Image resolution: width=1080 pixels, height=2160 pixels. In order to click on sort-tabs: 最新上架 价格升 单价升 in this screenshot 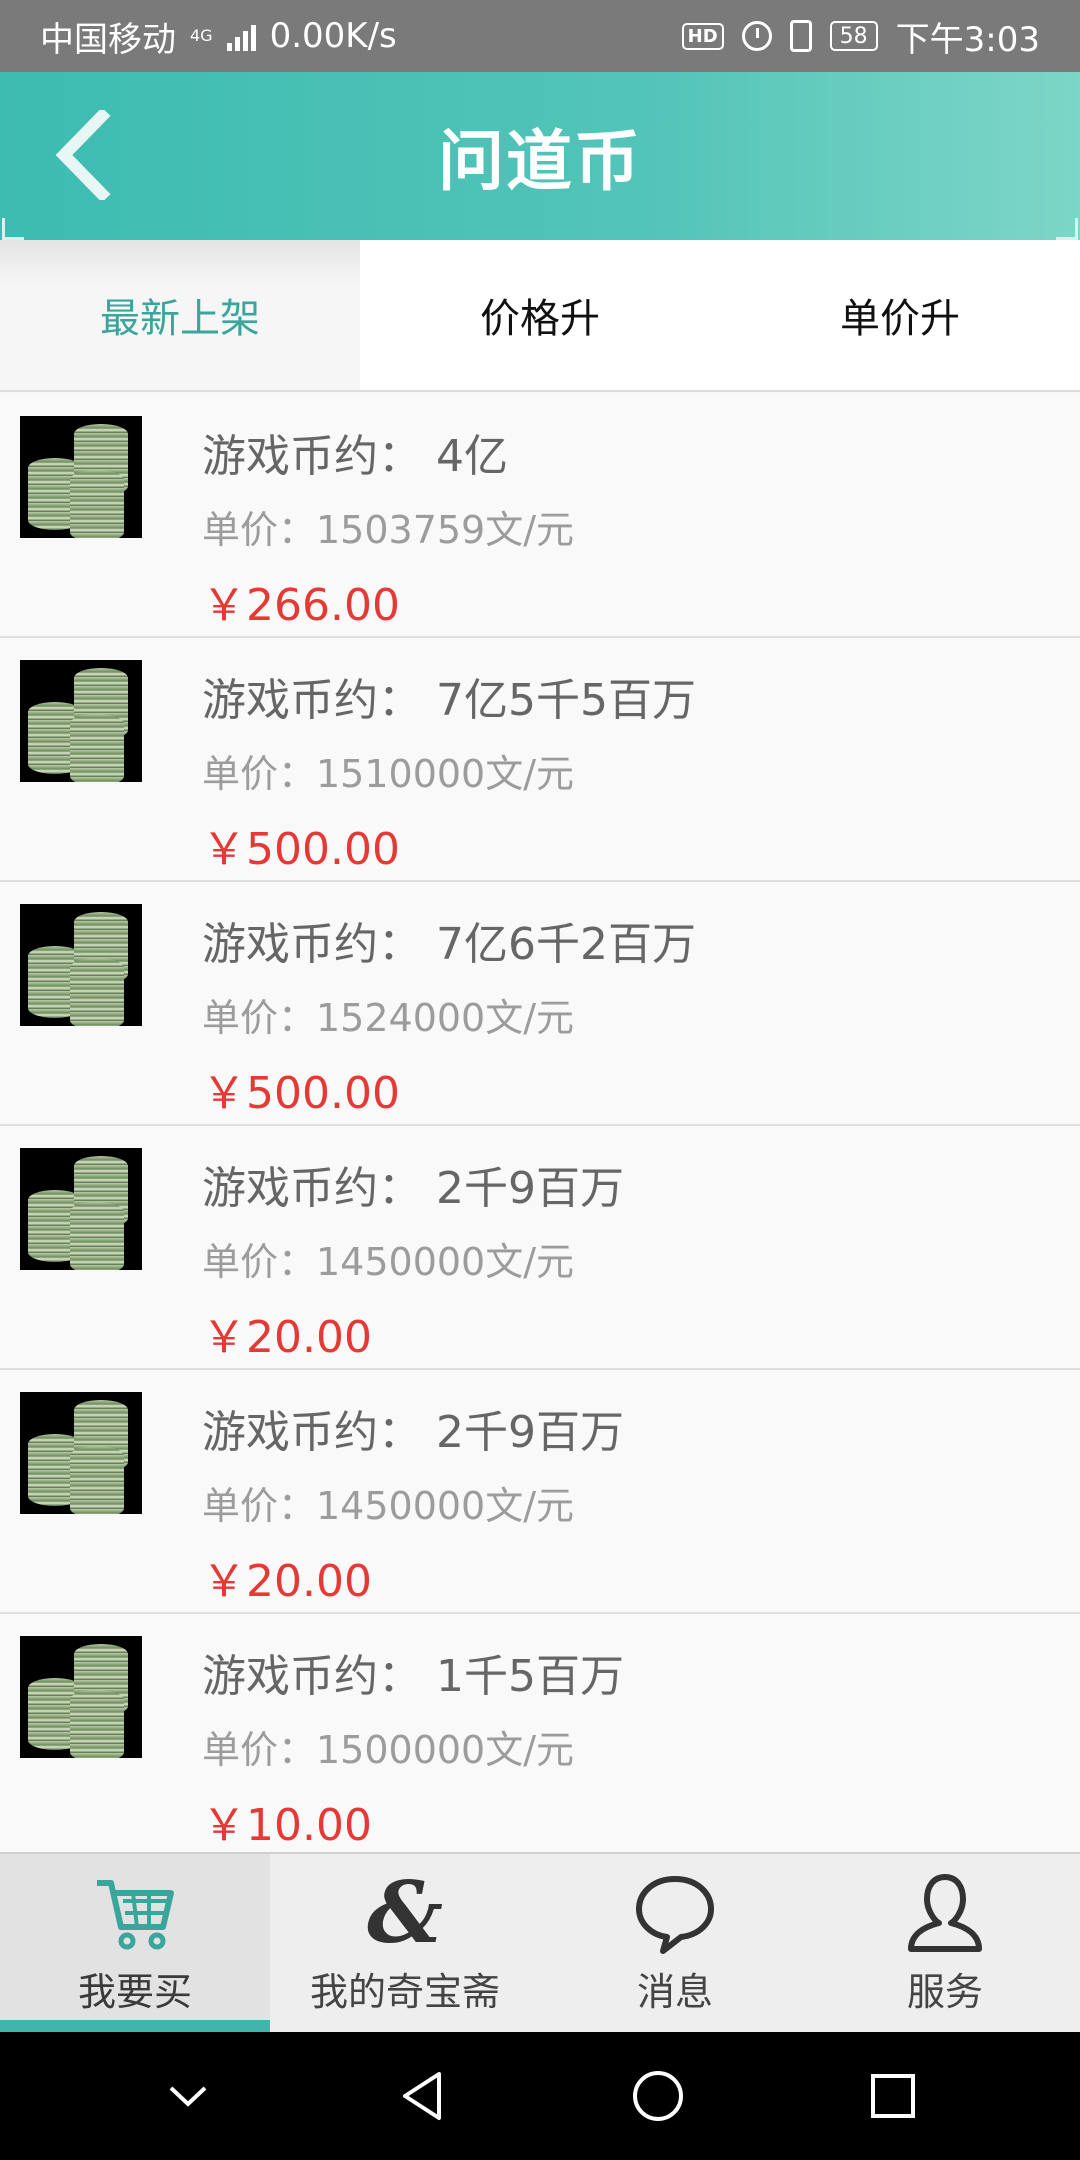, I will do `click(540, 316)`.